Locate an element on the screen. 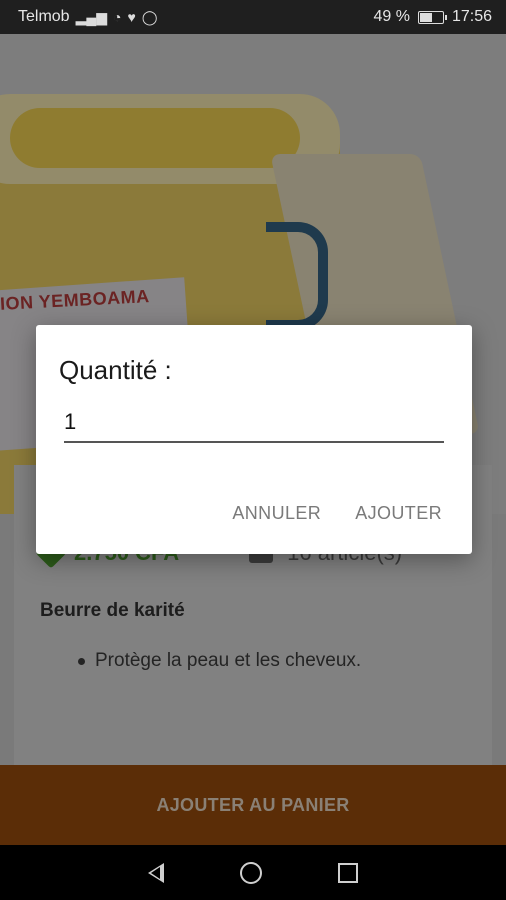 This screenshot has height=900, width=506. bullet-text: Protège la peau et les cheveux. is located at coordinates (228, 660).